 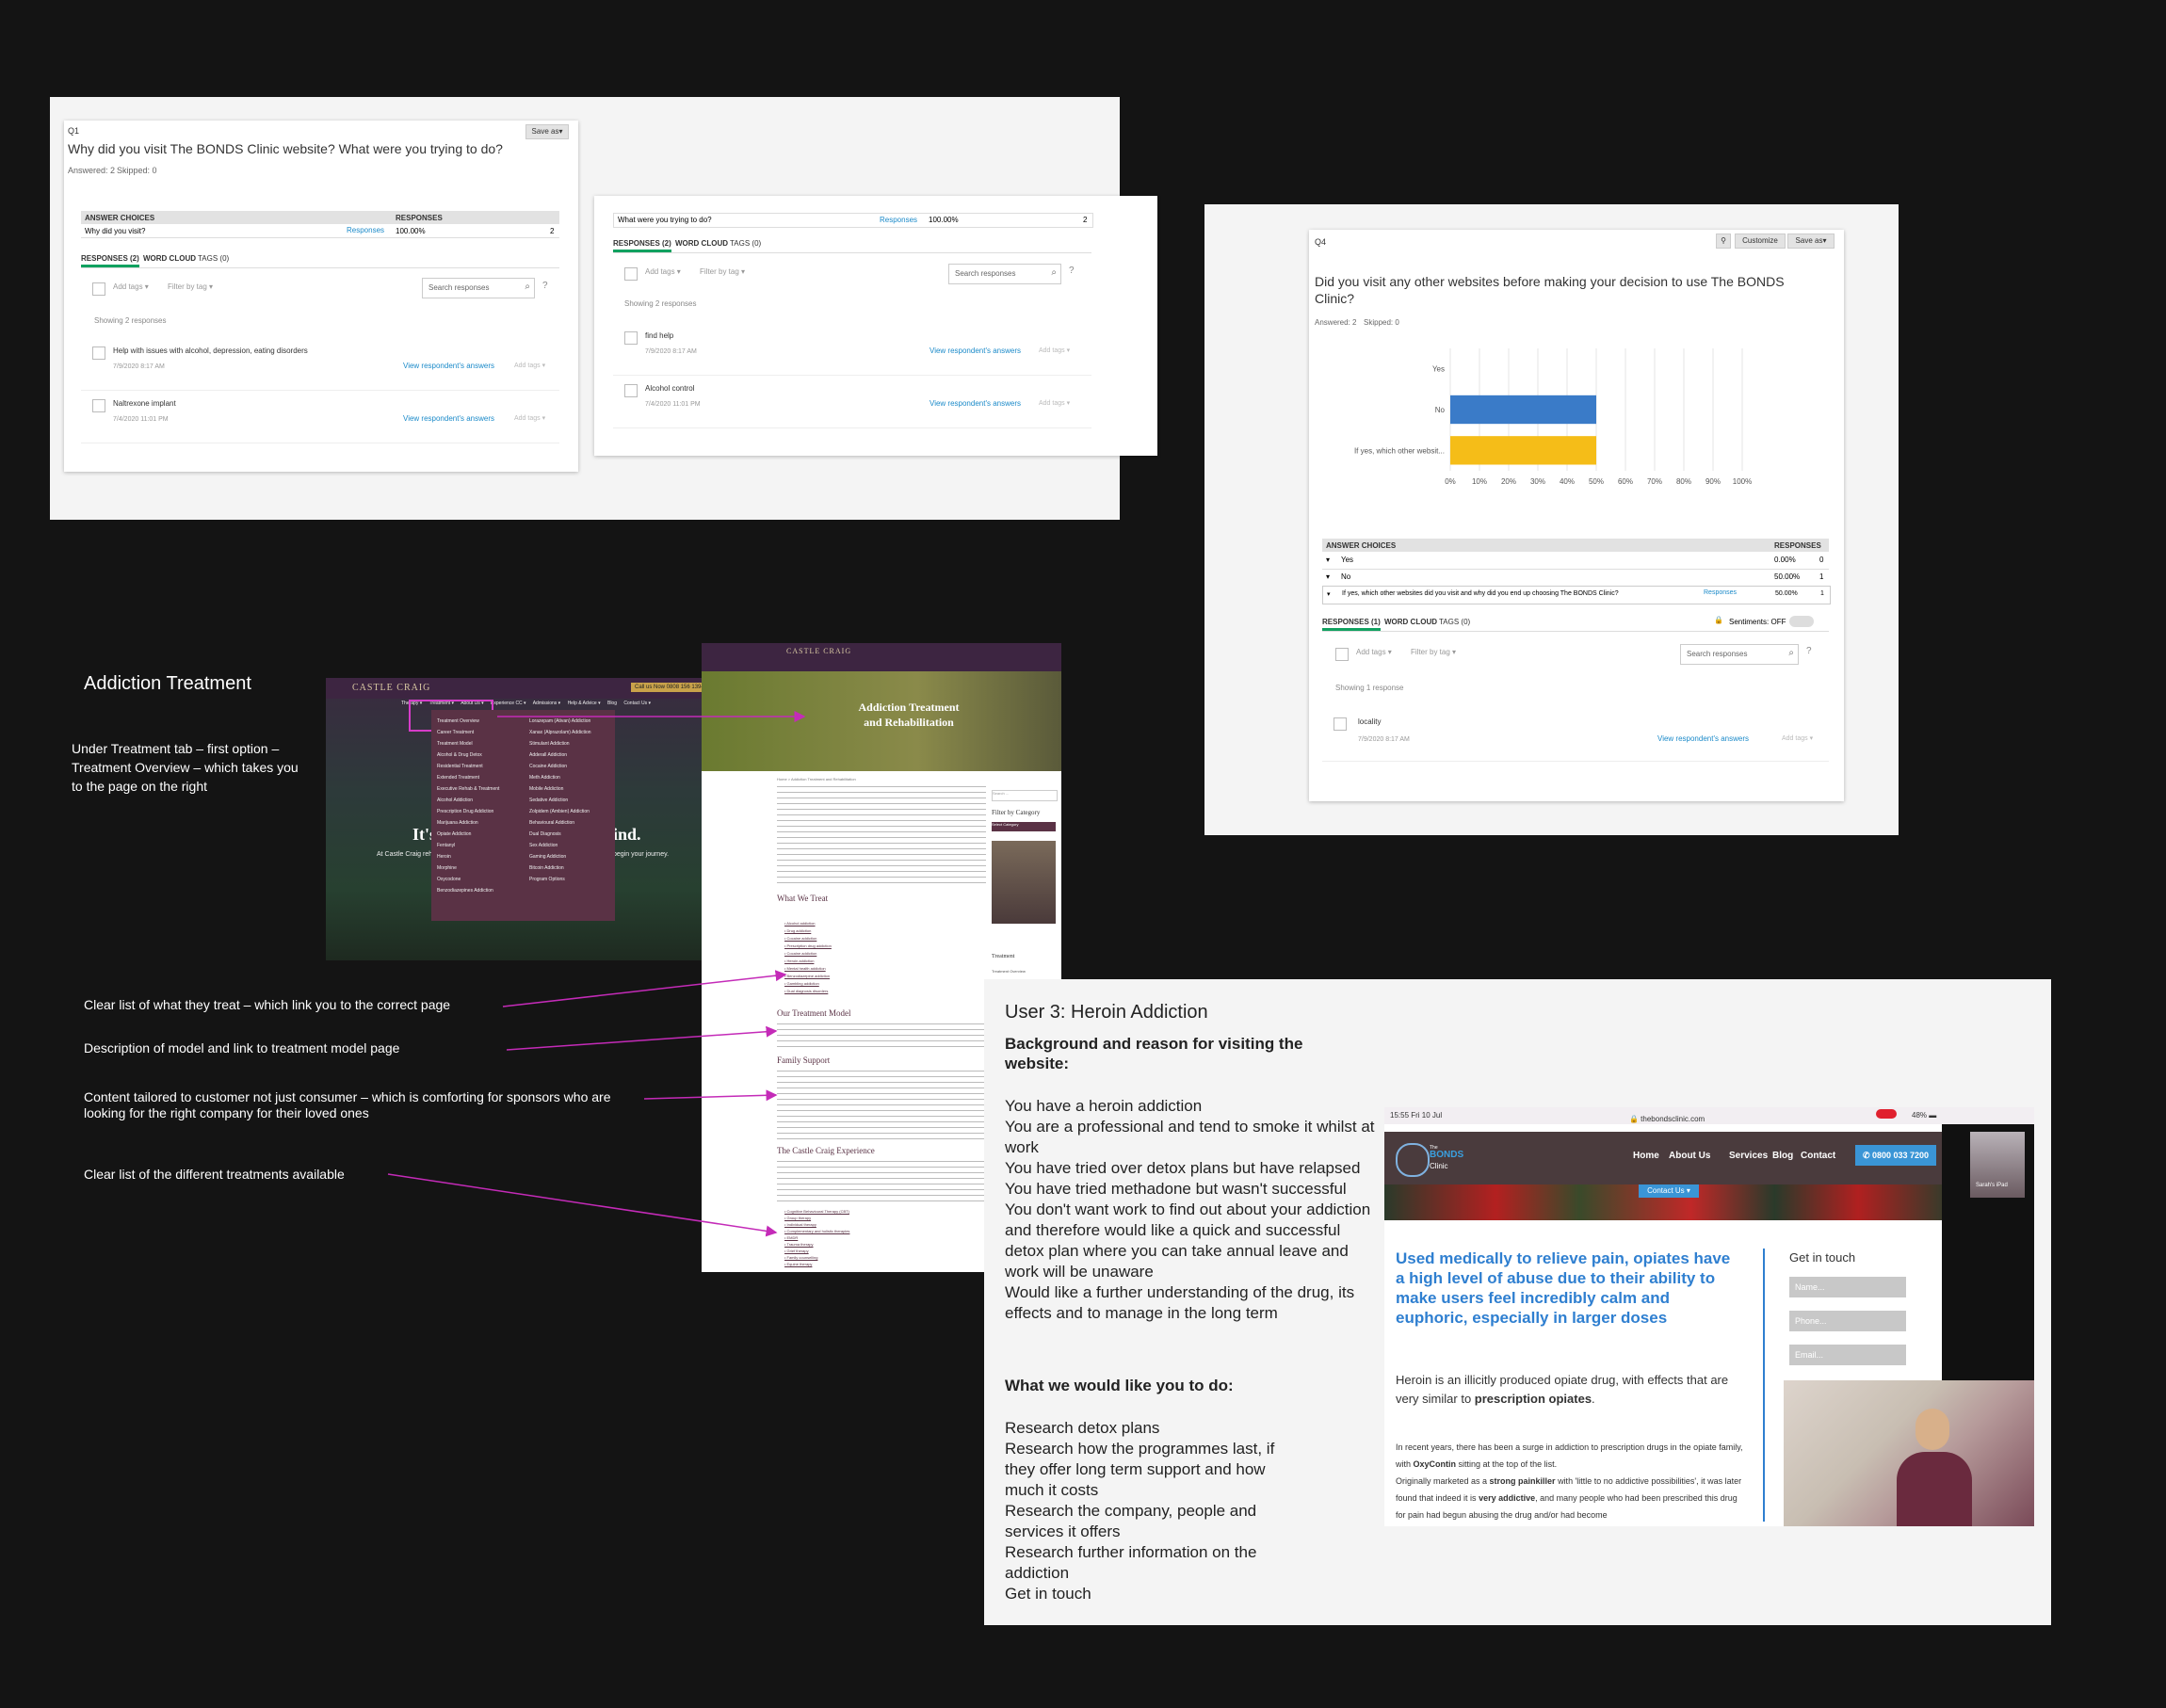 What do you see at coordinates (817, 1231) in the screenshot?
I see `experience-list-item: • Complementary and holistic therapies` at bounding box center [817, 1231].